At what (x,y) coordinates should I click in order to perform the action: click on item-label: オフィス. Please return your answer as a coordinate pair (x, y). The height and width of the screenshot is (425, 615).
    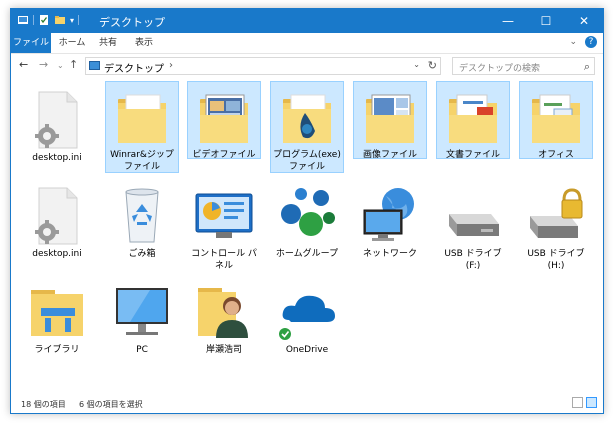
    Looking at the image, I should click on (556, 155).